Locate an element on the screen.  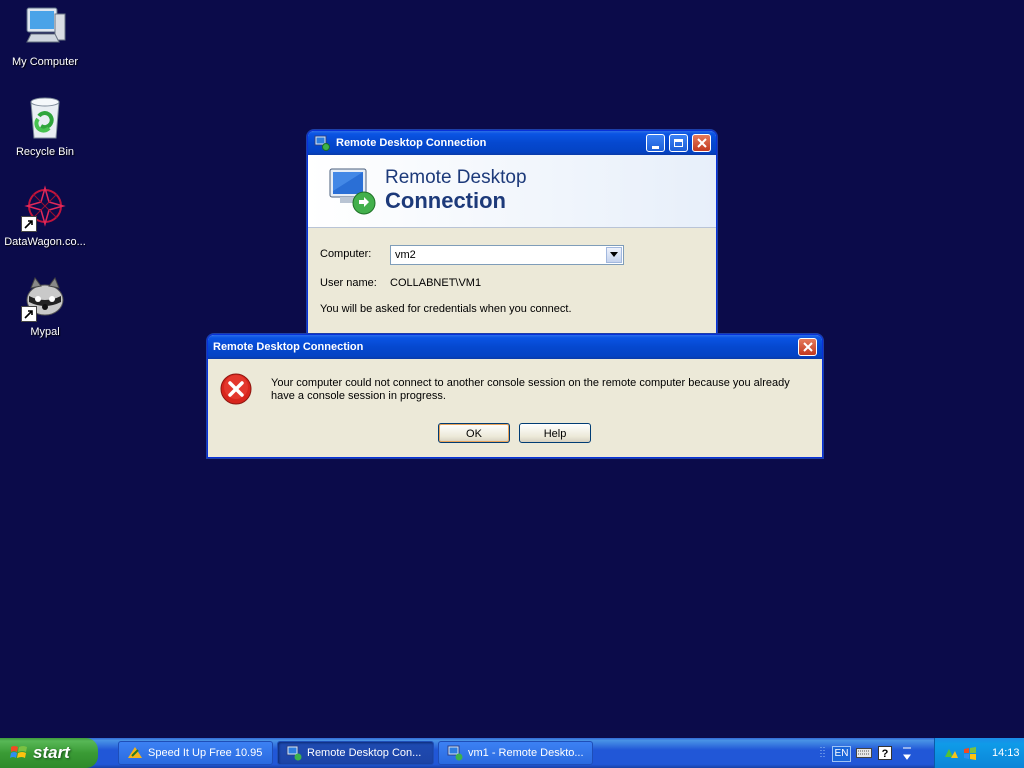
taskbar-item-label: Speed It Up Free 10.95 is located at coordinates (205, 753).